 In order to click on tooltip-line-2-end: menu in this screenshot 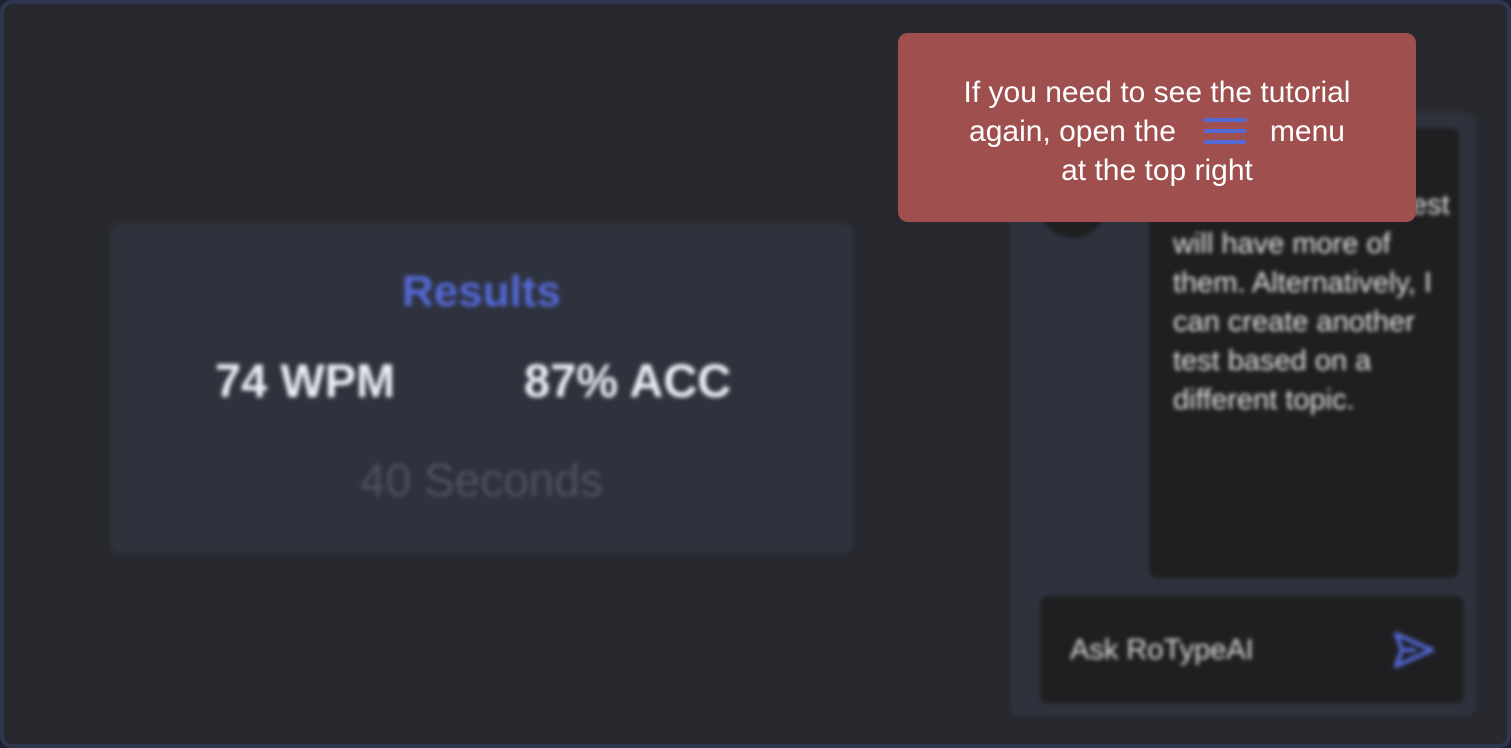, I will do `click(1307, 131)`.